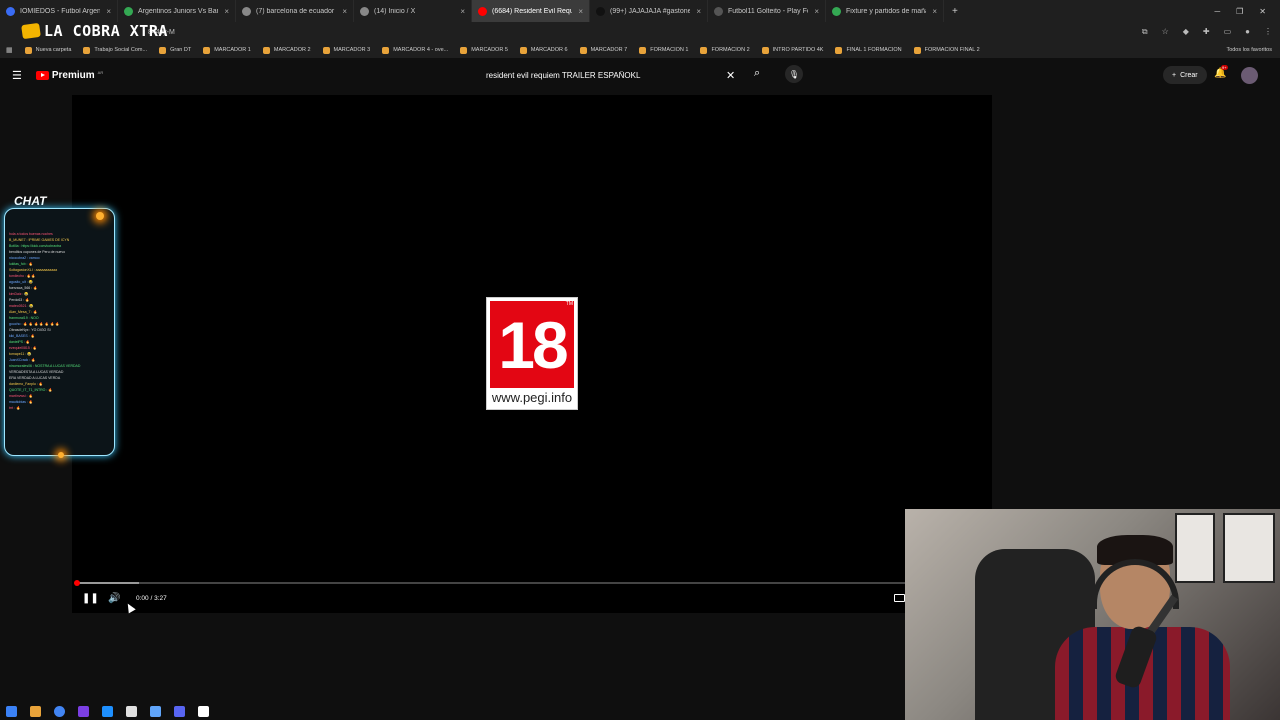 Image resolution: width=1280 pixels, height=720 pixels. Describe the element at coordinates (151, 598) in the screenshot. I see `time-display: 0:00 / 3:27` at that location.